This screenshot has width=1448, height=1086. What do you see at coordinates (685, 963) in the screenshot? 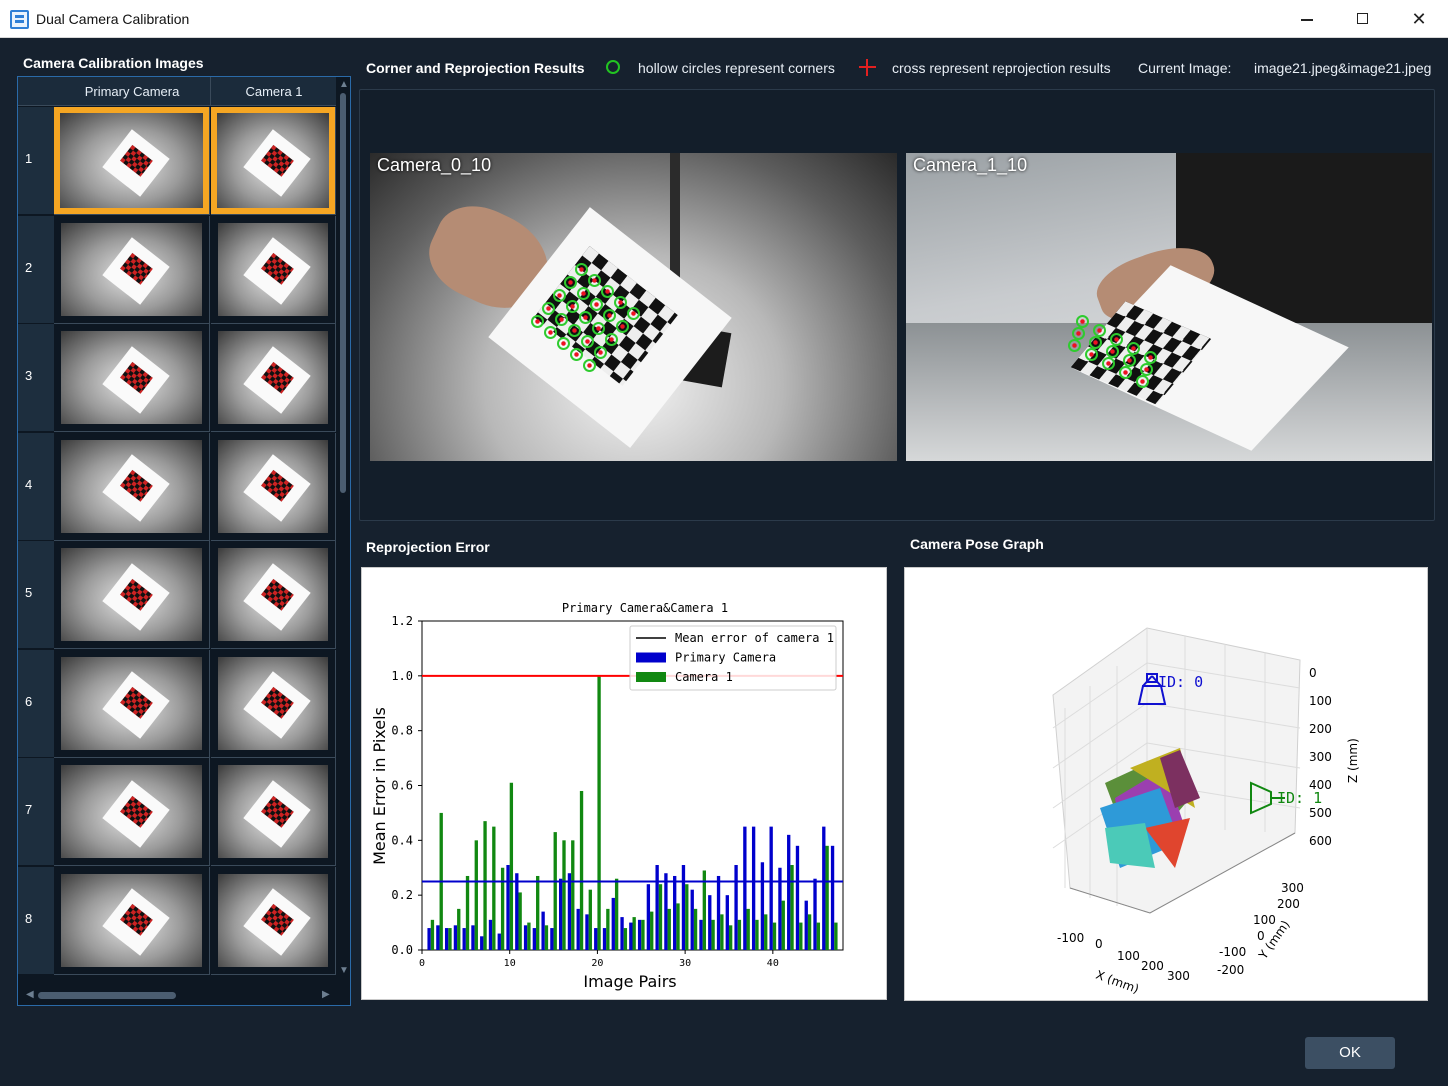
I see `x-tick-label: 30` at bounding box center [685, 963].